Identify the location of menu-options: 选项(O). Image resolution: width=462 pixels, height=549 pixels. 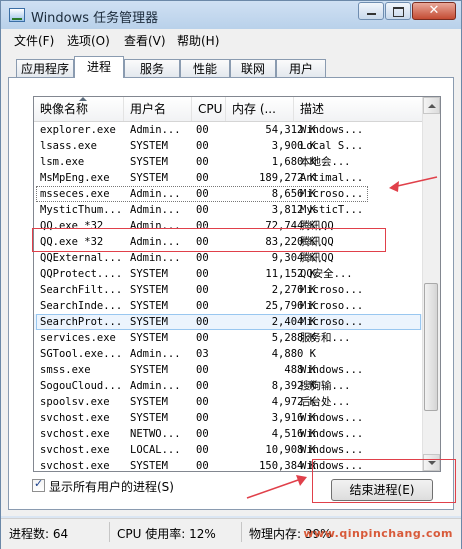
(88, 40).